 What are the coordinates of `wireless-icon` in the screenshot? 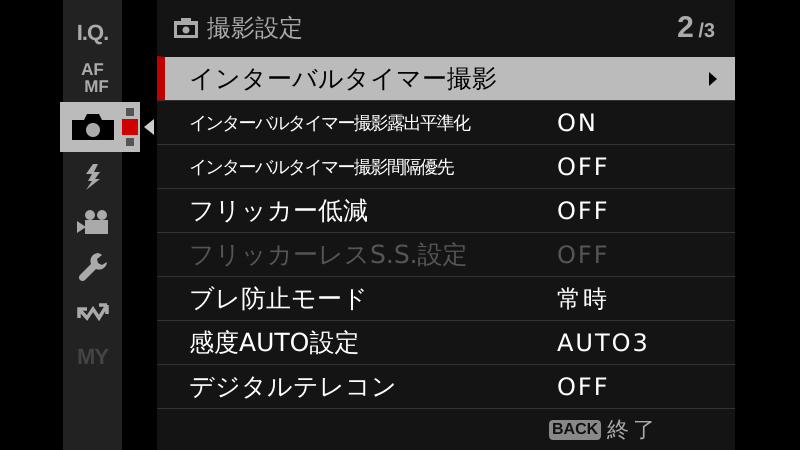 It's located at (93, 312).